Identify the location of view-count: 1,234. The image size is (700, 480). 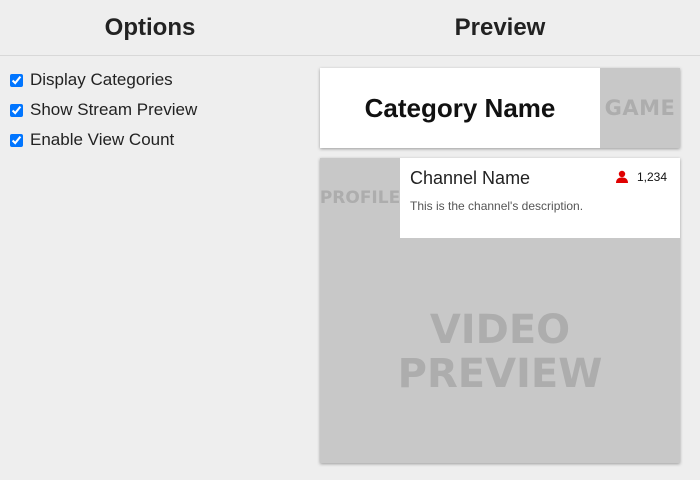
(641, 177).